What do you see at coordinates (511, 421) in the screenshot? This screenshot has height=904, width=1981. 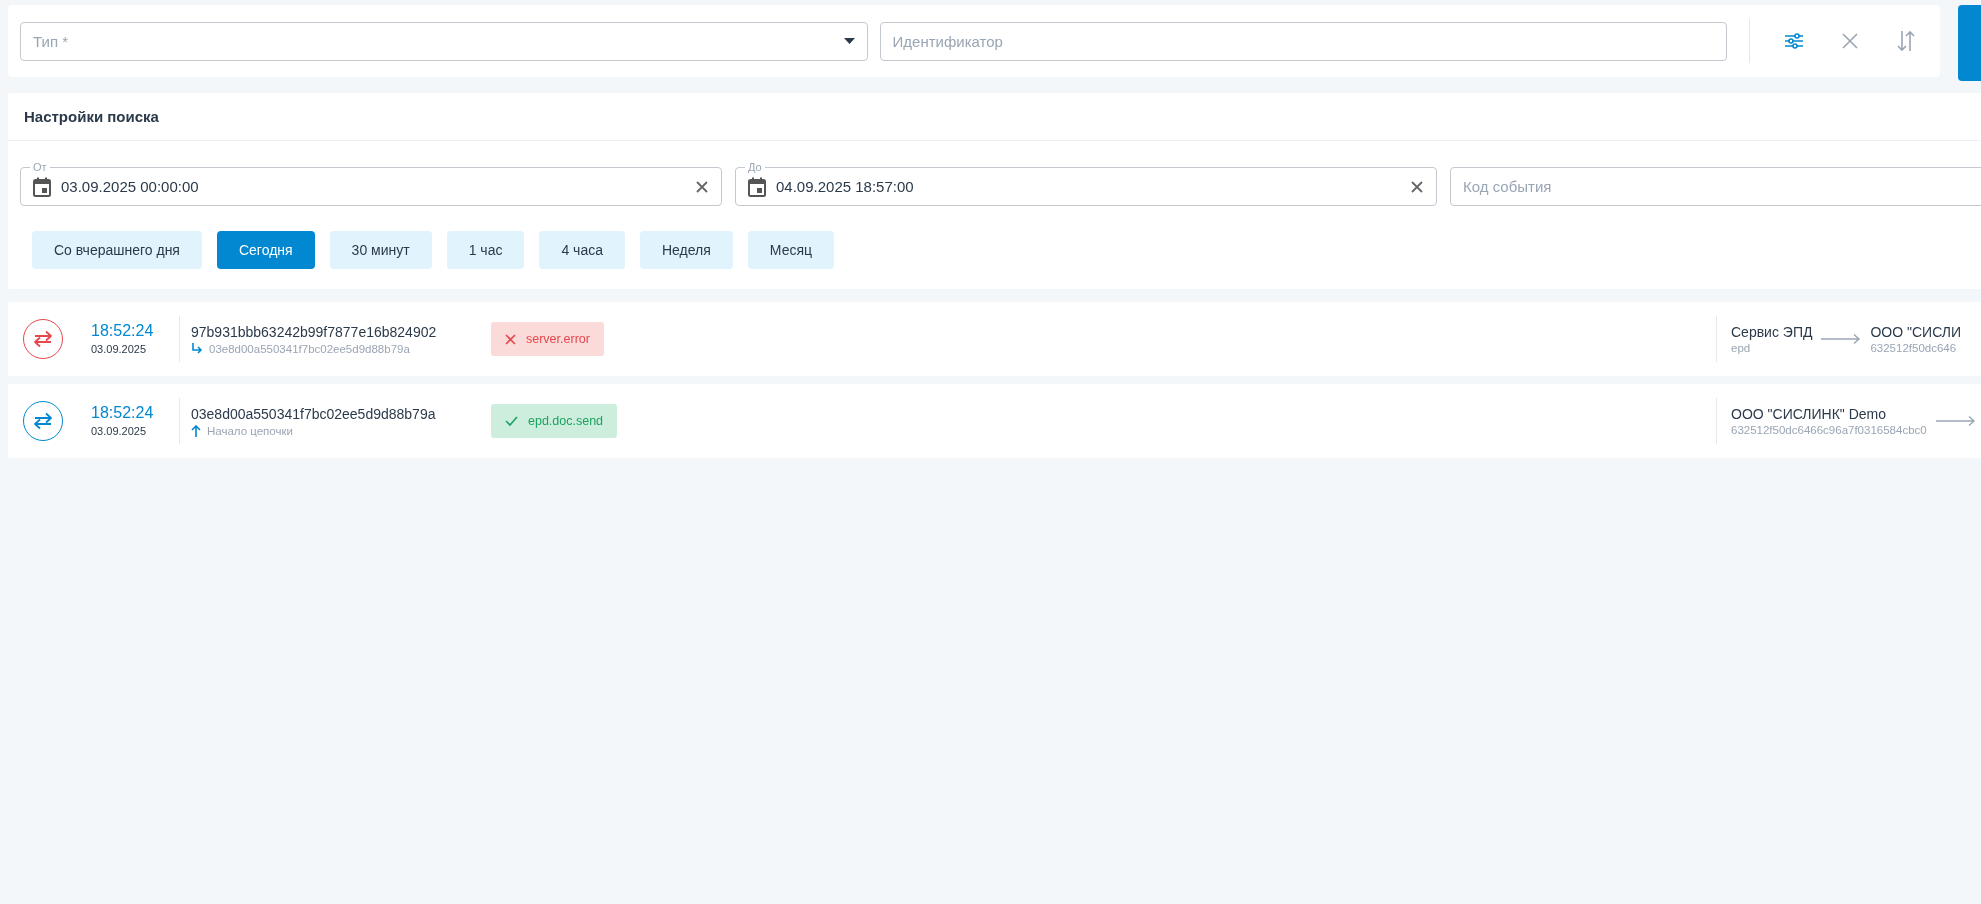 I see `check-icon` at bounding box center [511, 421].